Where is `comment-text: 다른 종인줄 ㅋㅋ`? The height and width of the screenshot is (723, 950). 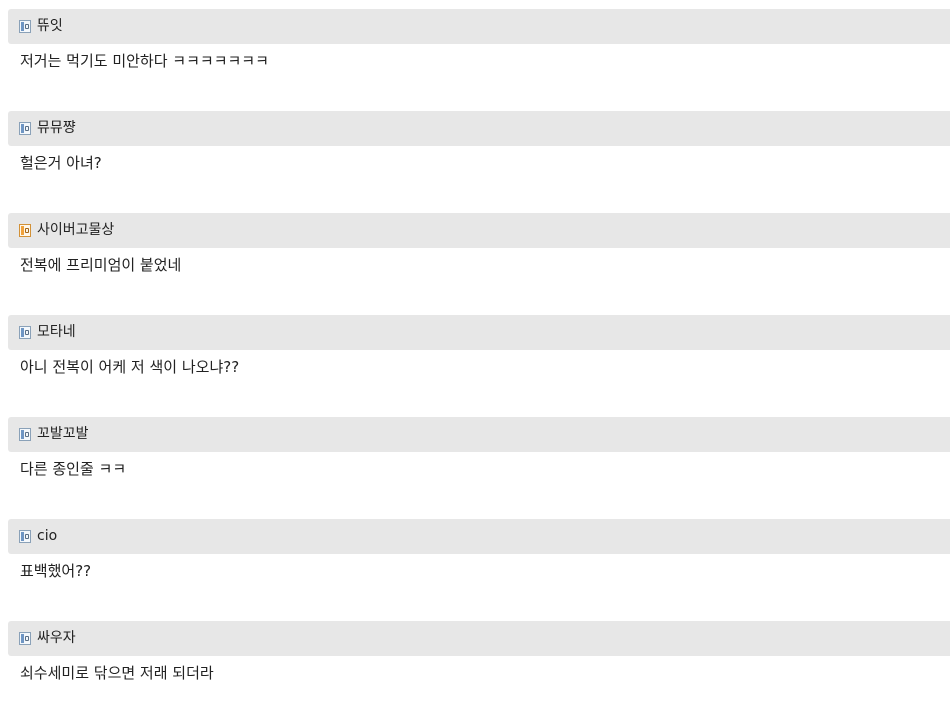
comment-text: 다른 종인줄 ㅋㅋ is located at coordinates (73, 469).